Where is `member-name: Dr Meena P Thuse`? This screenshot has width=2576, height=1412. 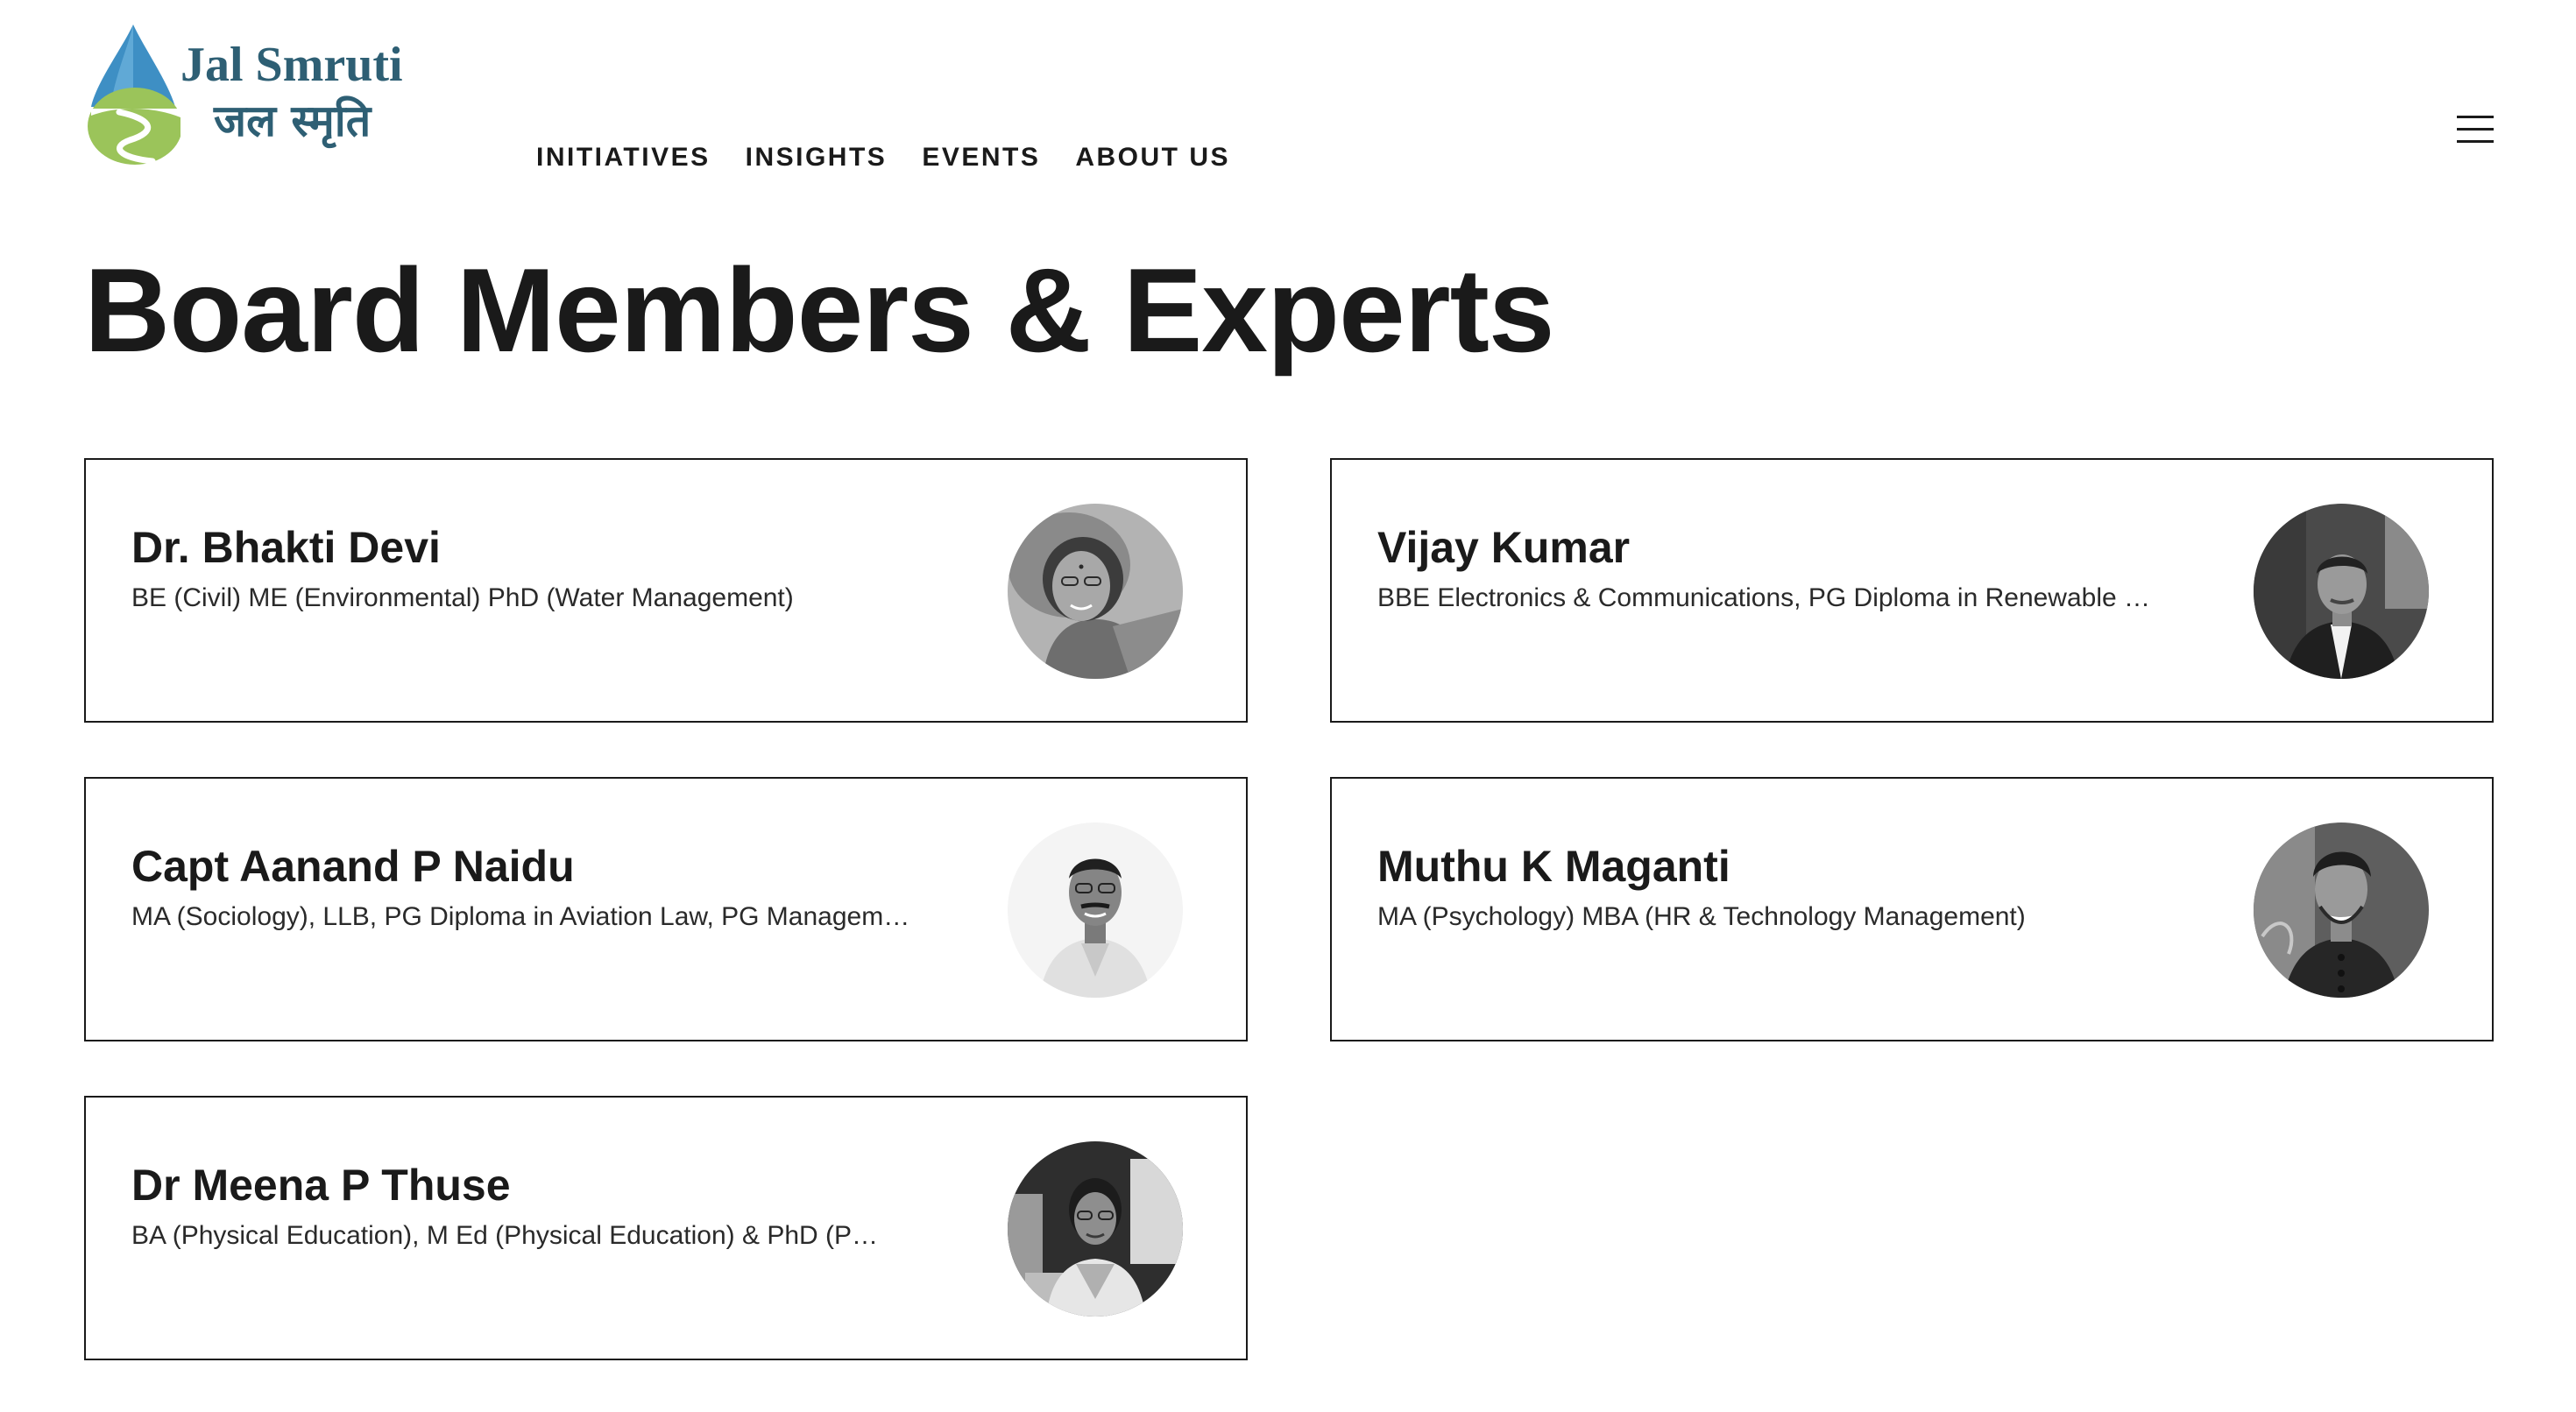 member-name: Dr Meena P Thuse is located at coordinates (321, 1186).